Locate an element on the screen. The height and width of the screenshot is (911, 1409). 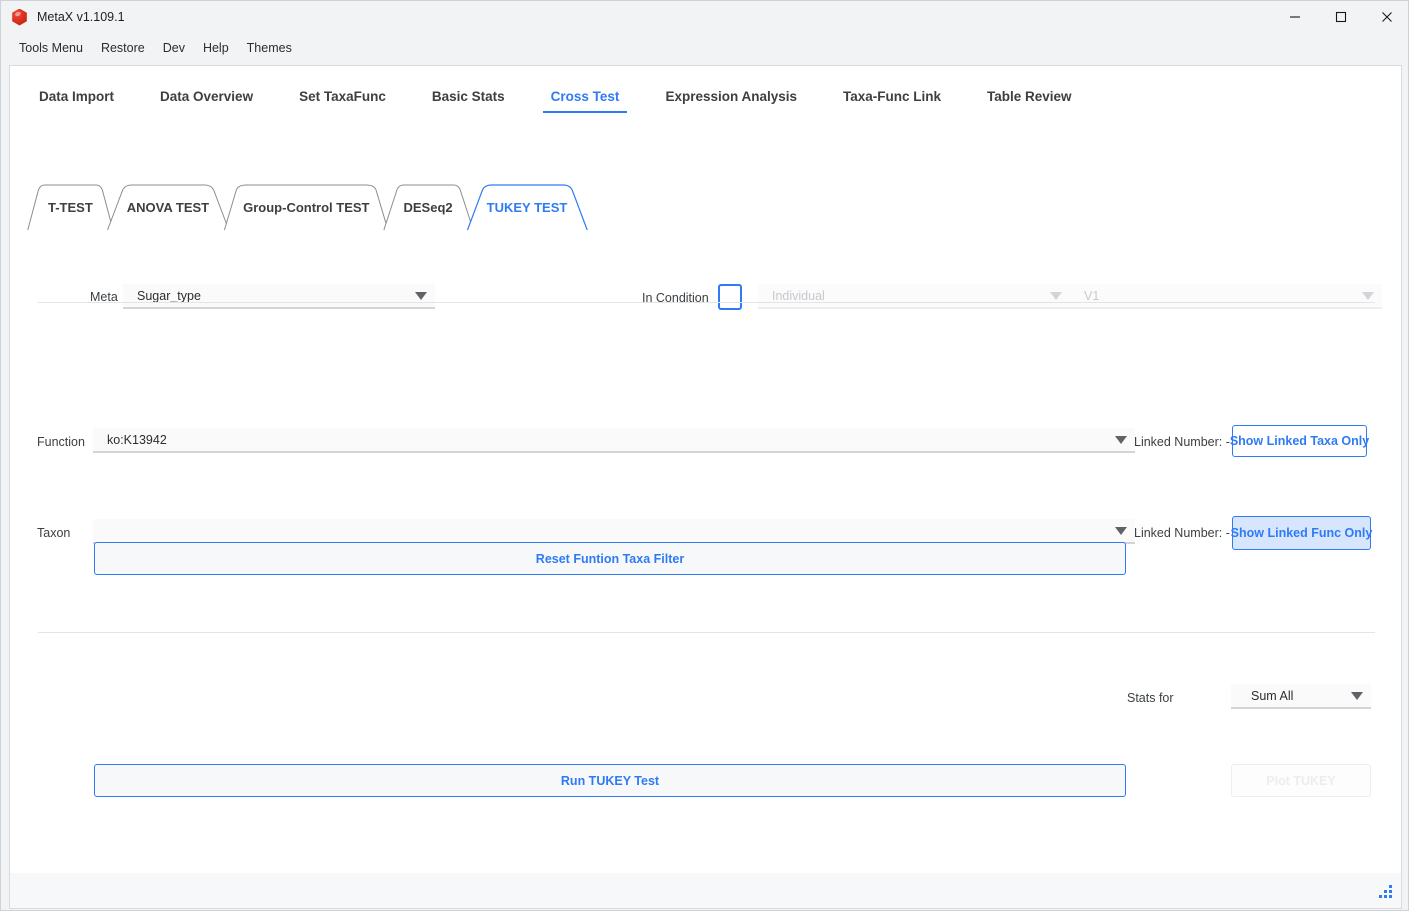
hexagon-app-icon is located at coordinates (19, 17).